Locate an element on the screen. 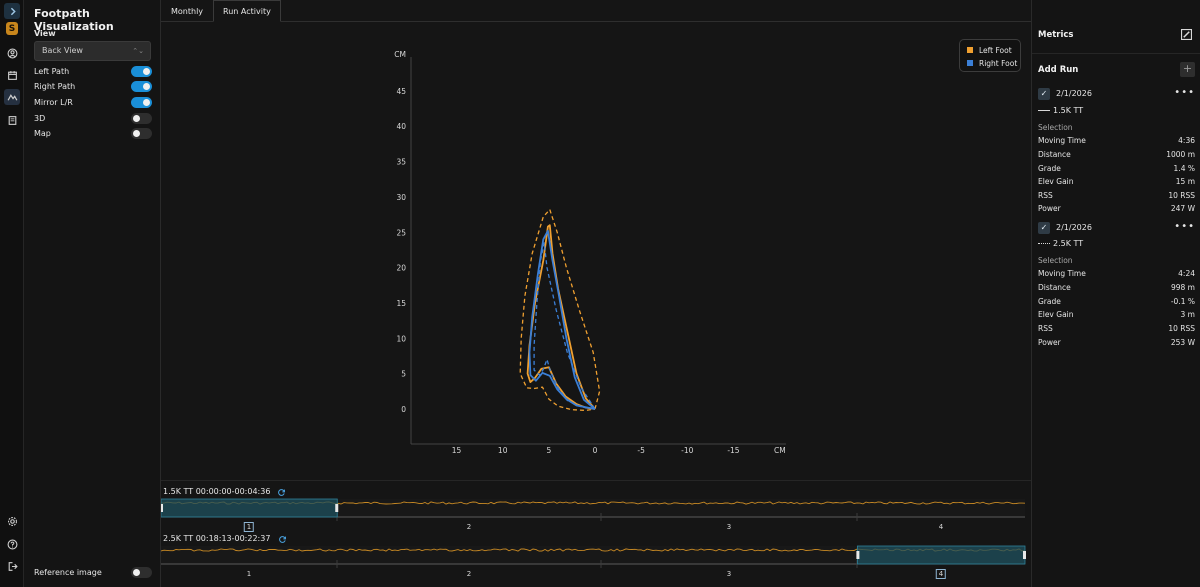  x-tick-label: 0 is located at coordinates (595, 450).